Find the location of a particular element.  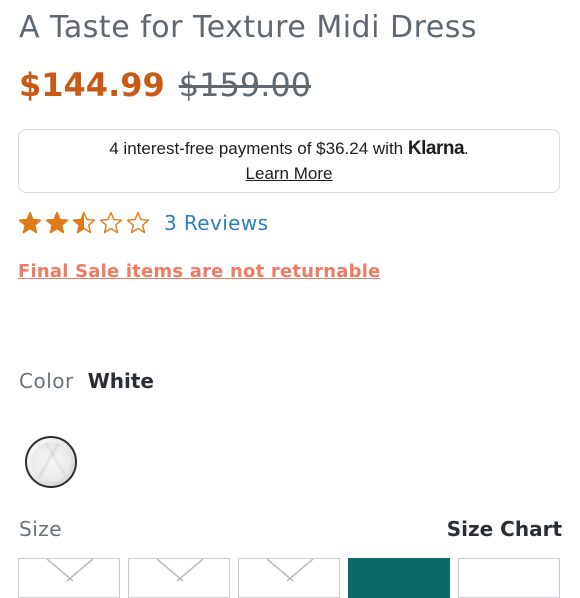

klarna-message: 4 interest-free payments of $36.24 with is located at coordinates (256, 148).